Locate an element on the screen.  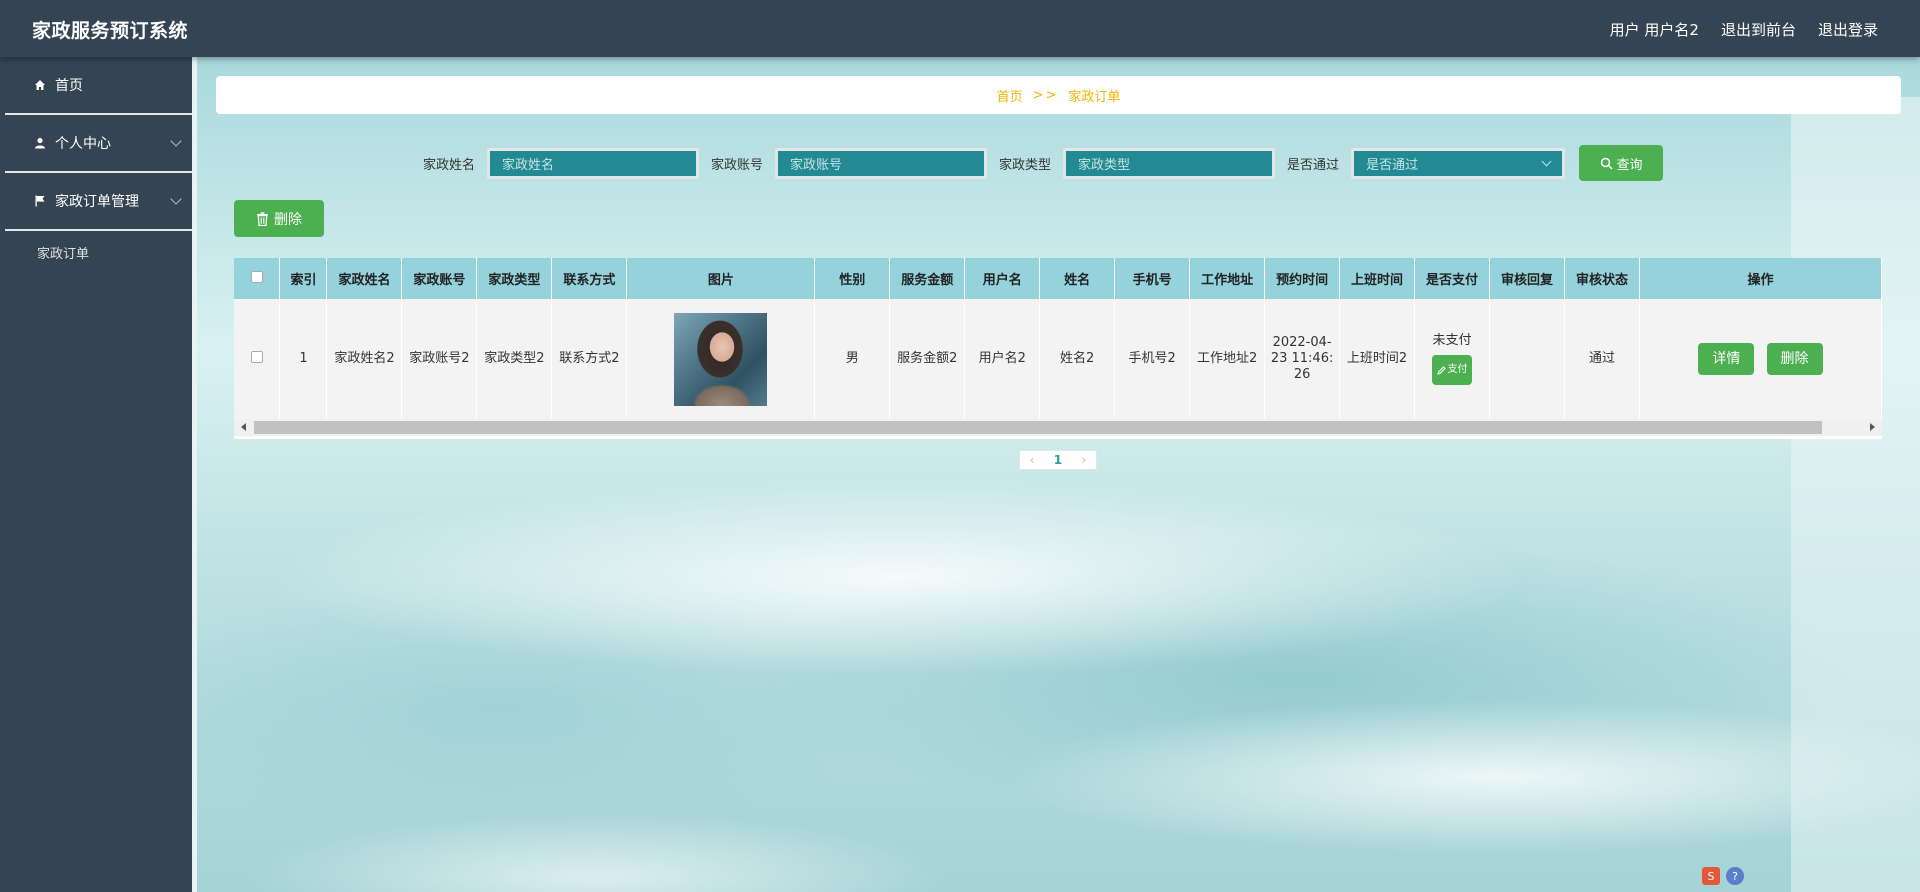
prev-page-button: ‹ is located at coordinates (1032, 460).